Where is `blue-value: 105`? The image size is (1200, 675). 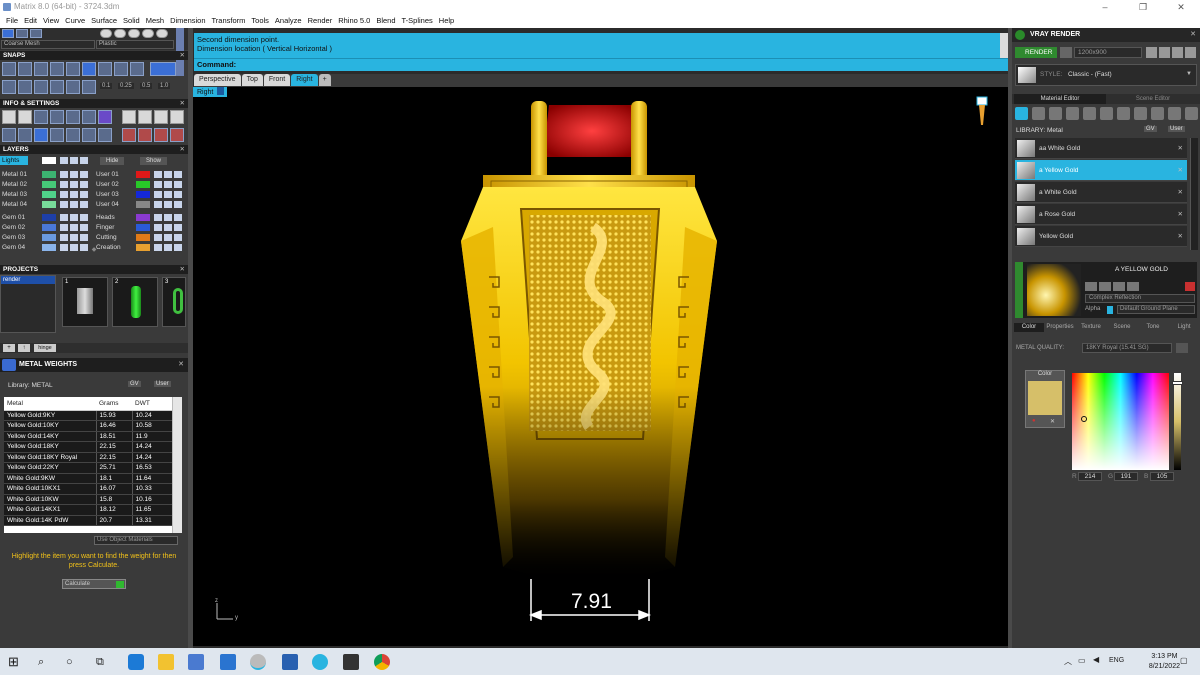 blue-value: 105 is located at coordinates (1162, 476).